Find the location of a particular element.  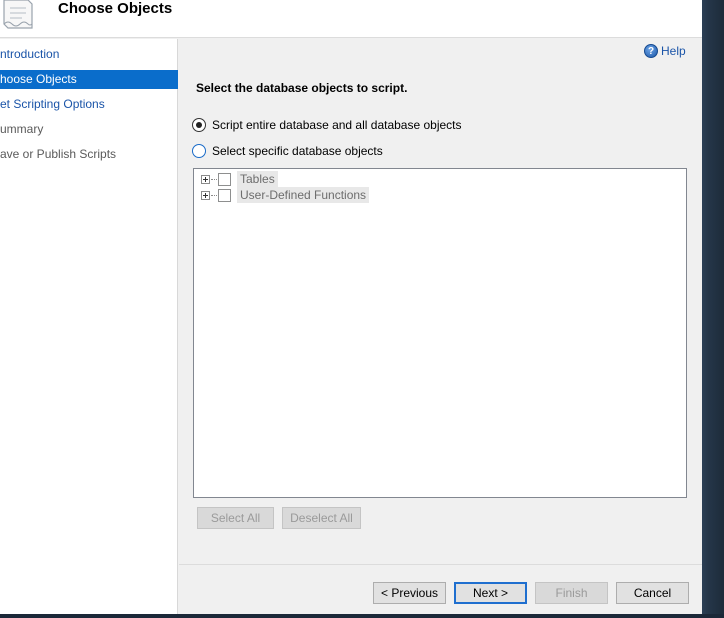

tree-node-tables: Tables is located at coordinates (239, 179).